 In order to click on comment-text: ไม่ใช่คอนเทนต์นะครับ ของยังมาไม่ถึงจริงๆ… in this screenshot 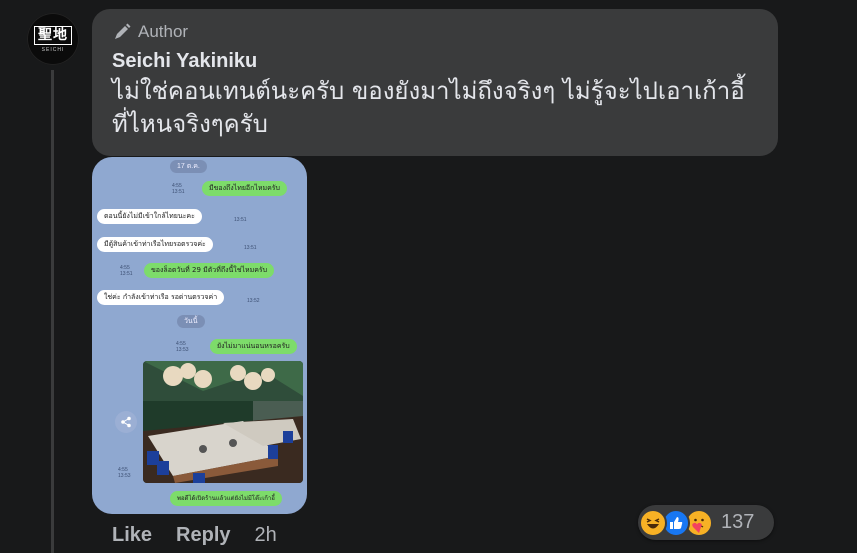, I will do `click(435, 108)`.